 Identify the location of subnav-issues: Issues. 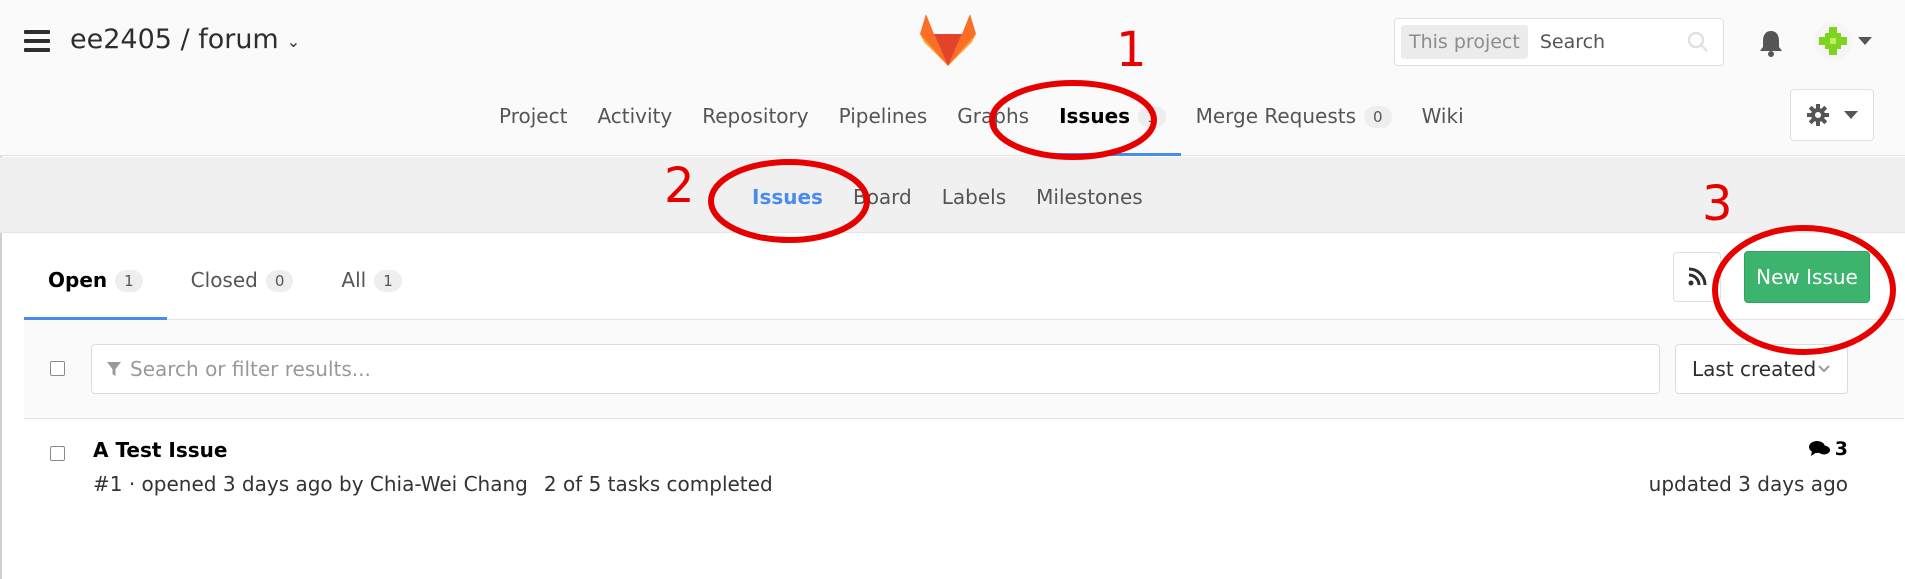
(787, 197).